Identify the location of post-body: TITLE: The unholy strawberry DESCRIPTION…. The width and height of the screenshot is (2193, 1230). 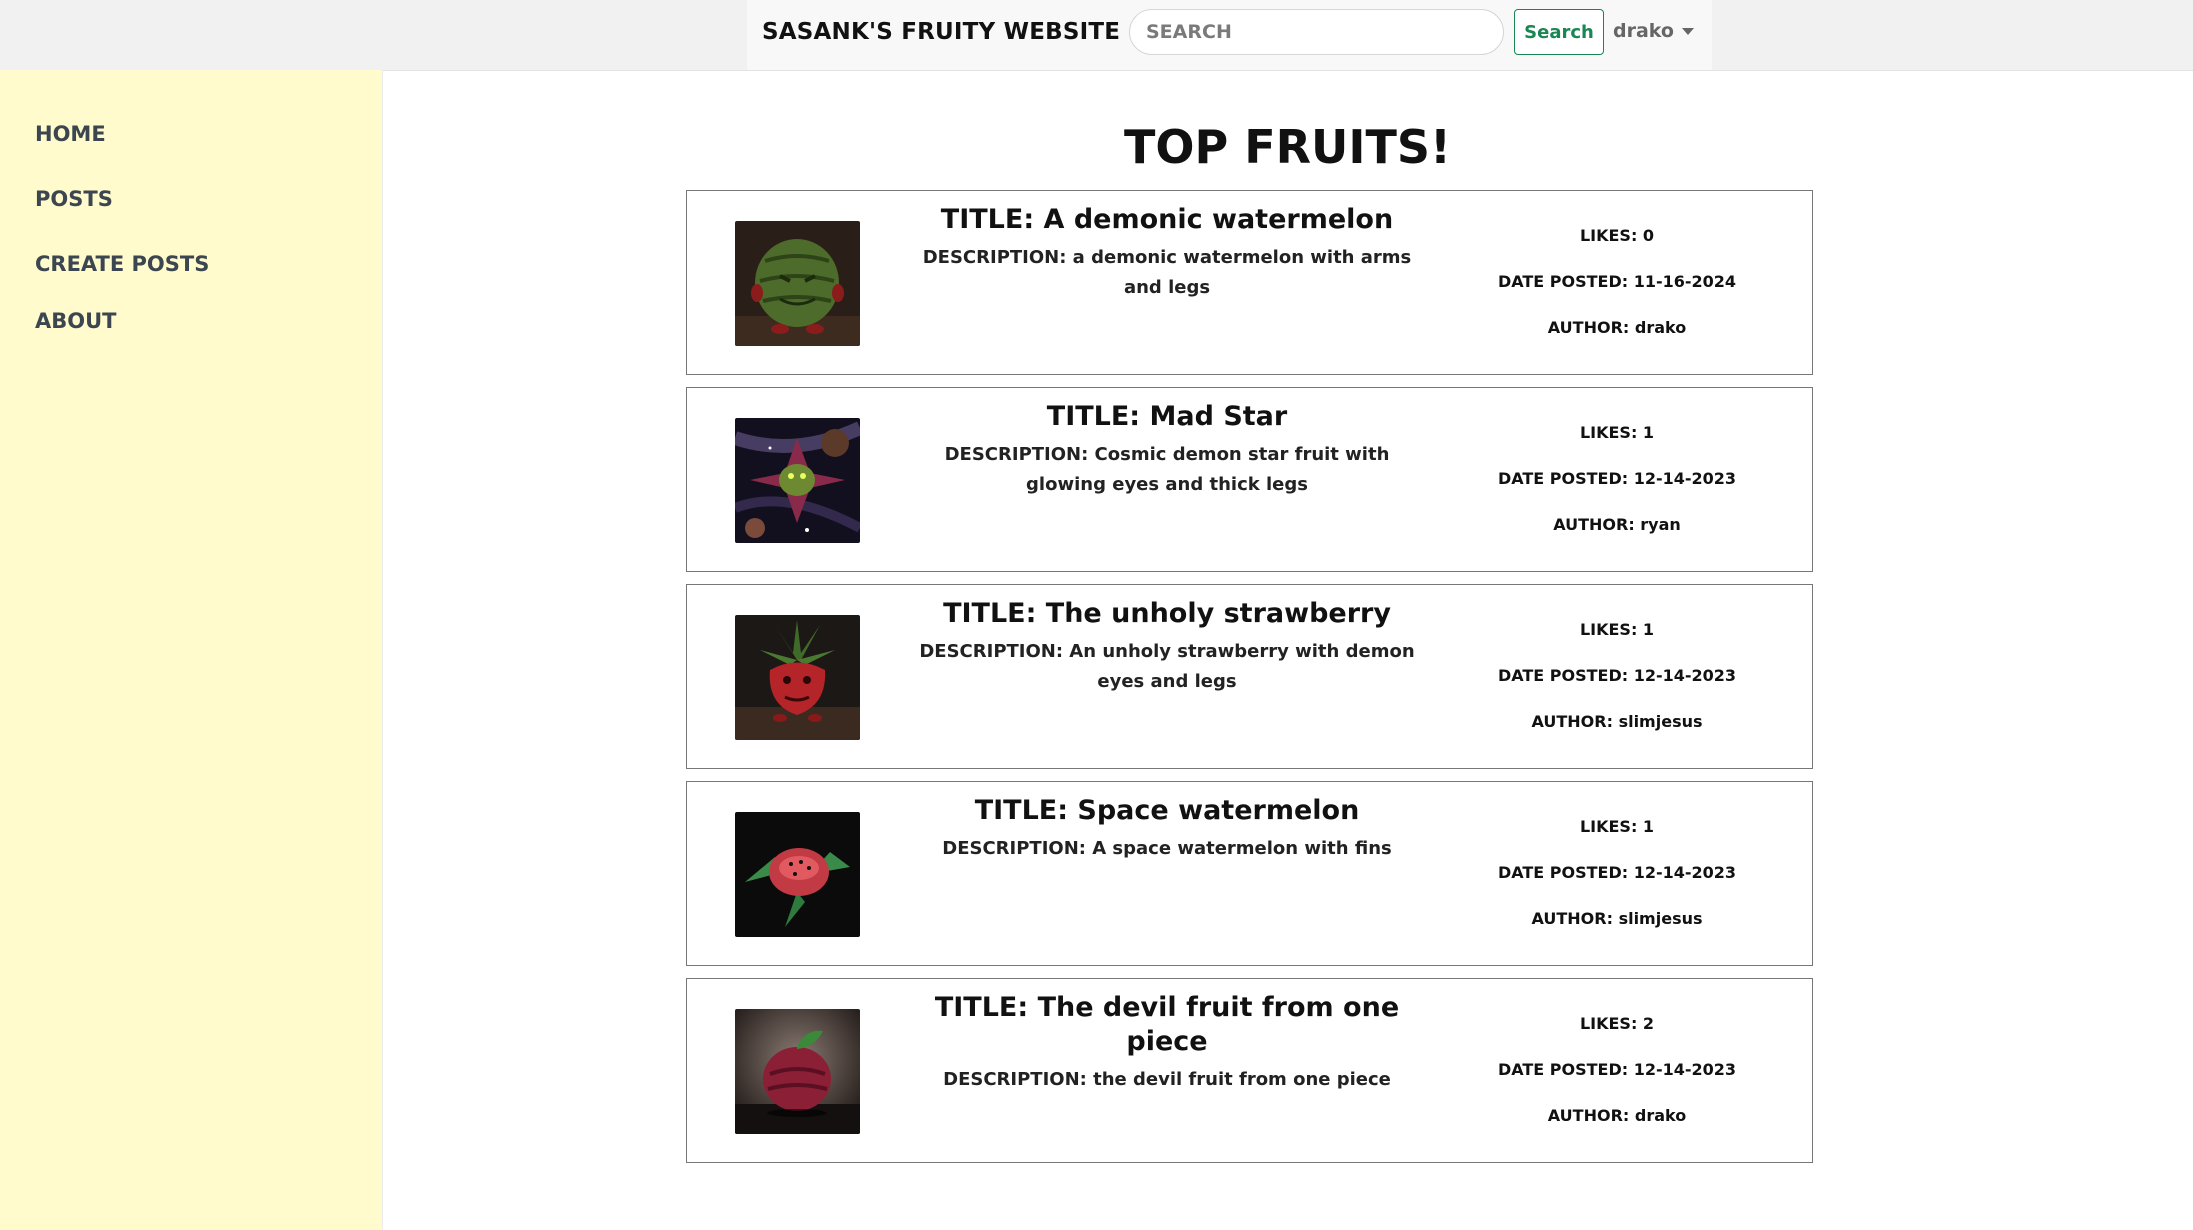
(1167, 647).